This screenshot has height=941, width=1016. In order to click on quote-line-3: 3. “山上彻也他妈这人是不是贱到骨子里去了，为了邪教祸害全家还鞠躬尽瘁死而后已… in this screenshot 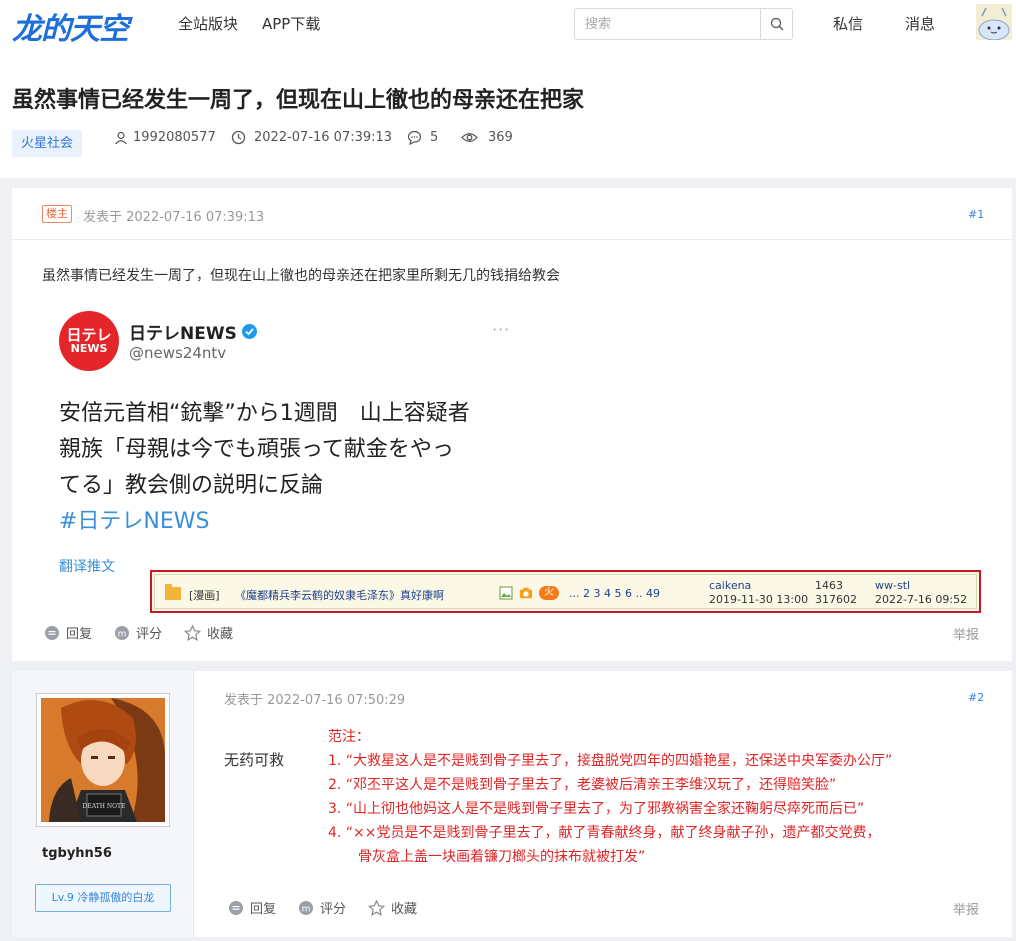, I will do `click(596, 809)`.